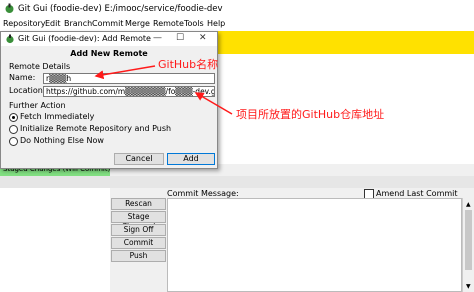 This screenshot has height=292, width=474. What do you see at coordinates (163, 90) in the screenshot?
I see `annotation-arrows` at bounding box center [163, 90].